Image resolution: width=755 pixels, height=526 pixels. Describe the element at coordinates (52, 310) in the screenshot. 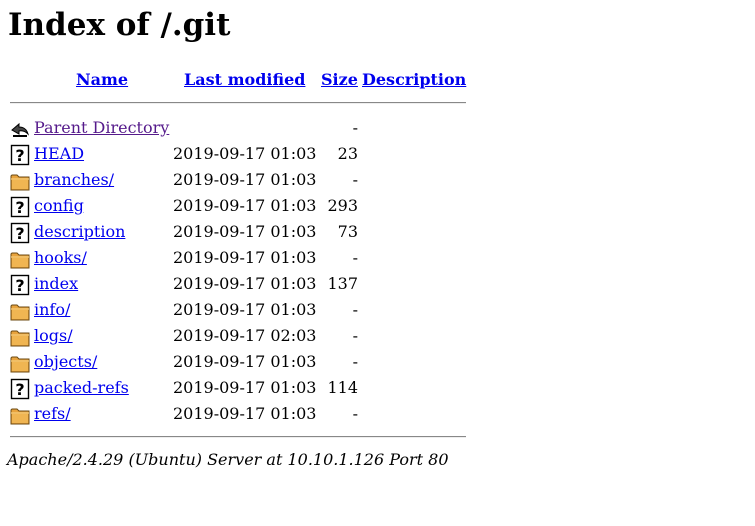

I see `file-link: info/` at that location.